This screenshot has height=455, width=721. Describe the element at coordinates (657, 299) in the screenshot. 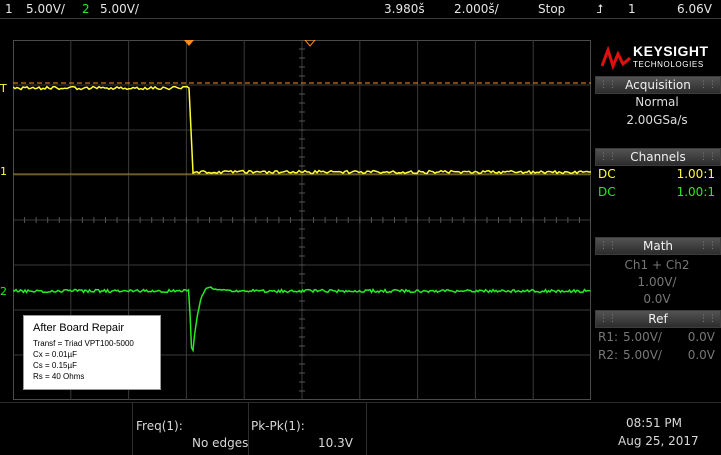

I see `math-offset: 0.0V` at that location.